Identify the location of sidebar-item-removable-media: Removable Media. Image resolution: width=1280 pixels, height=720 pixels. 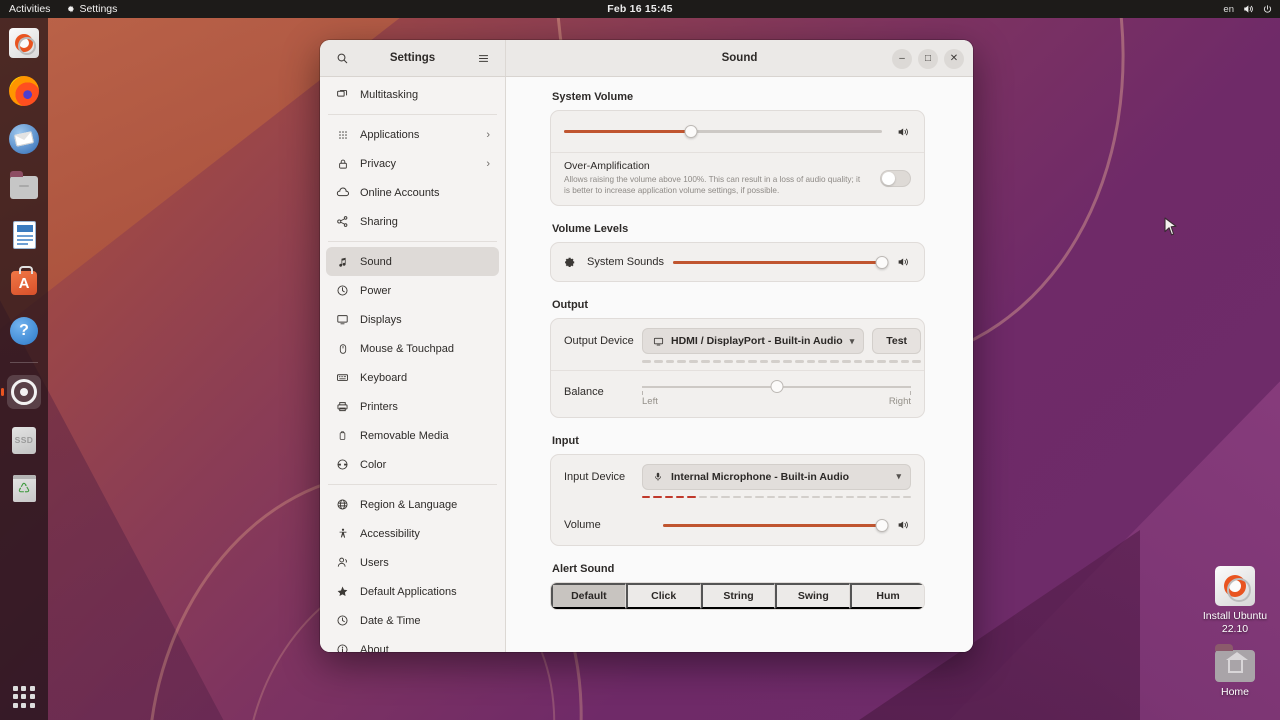
(412, 435).